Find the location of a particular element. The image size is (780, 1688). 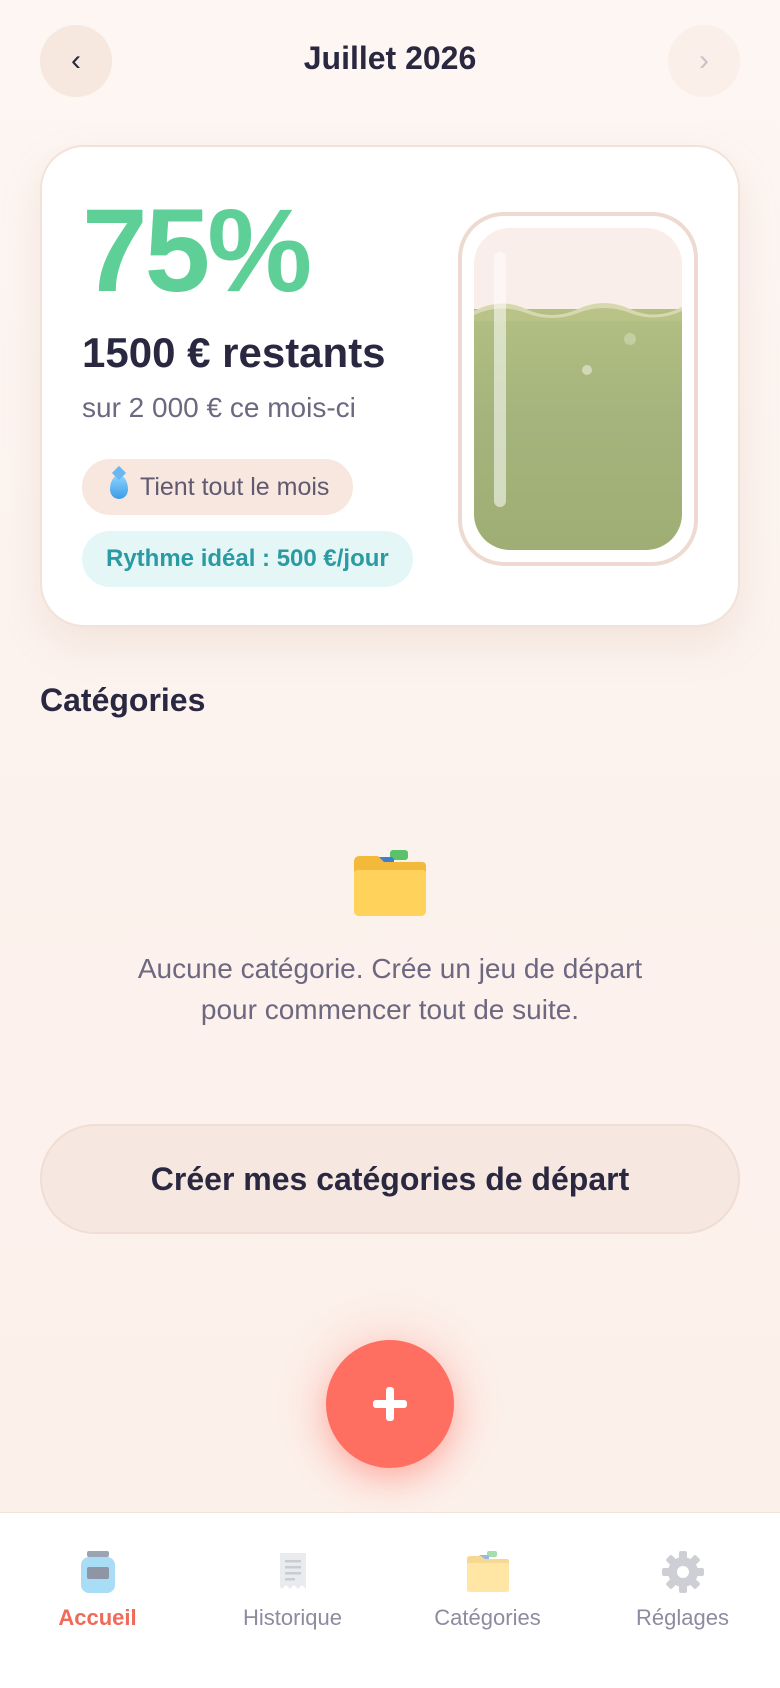

remaining-amount: 1500 € restants is located at coordinates (234, 352).